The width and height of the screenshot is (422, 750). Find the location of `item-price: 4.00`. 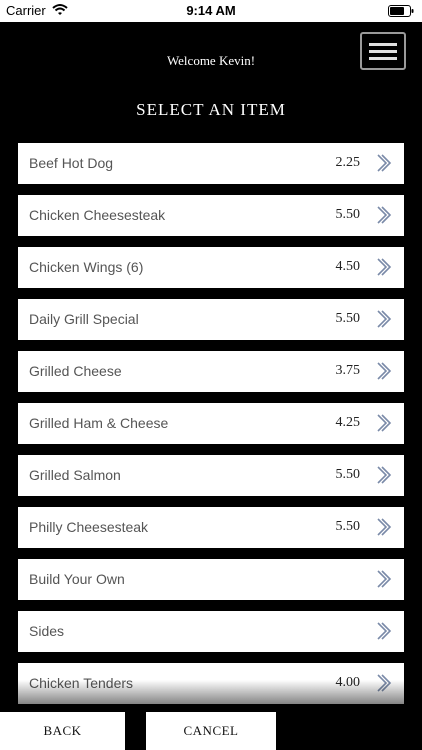

item-price: 4.00 is located at coordinates (348, 682).